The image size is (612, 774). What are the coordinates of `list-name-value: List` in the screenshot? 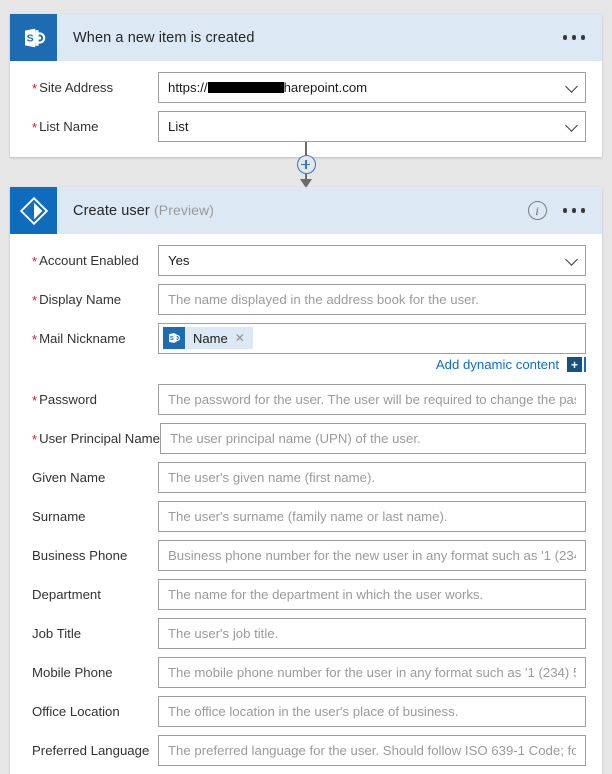 It's located at (178, 126).